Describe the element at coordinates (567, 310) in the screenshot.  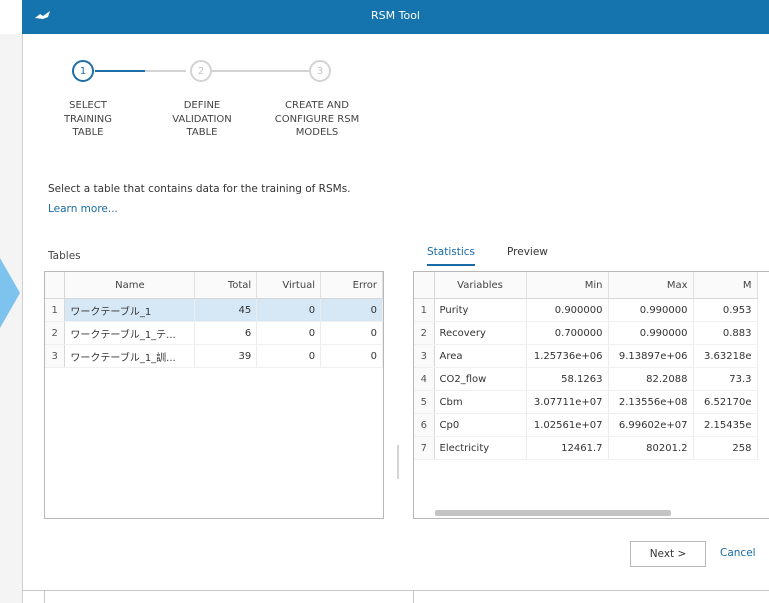
I see `min-cell: 0.900000` at that location.